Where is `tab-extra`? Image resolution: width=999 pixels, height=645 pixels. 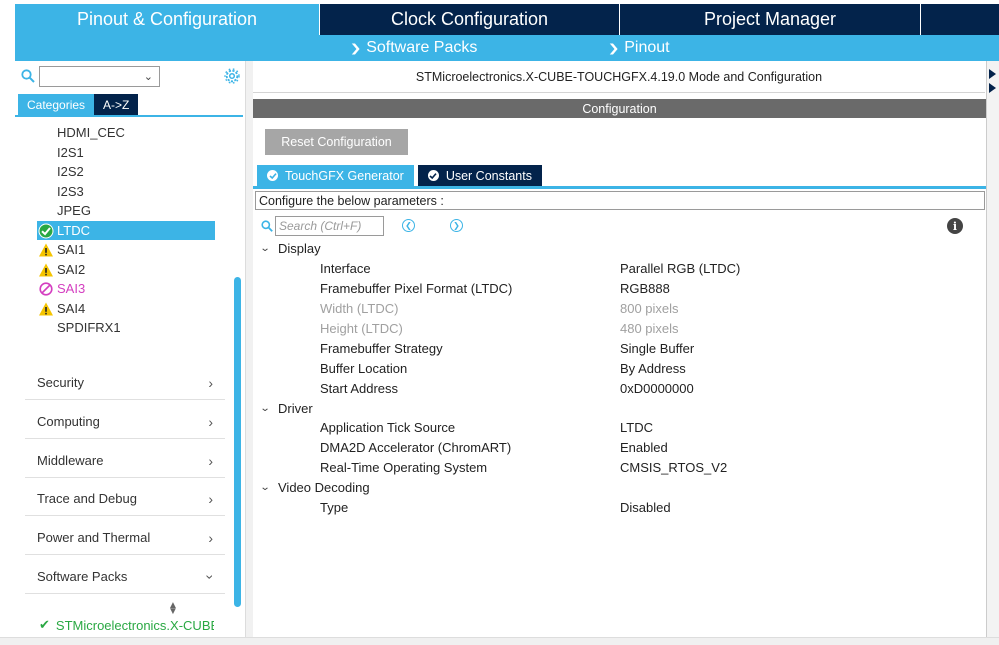
tab-extra is located at coordinates (960, 19).